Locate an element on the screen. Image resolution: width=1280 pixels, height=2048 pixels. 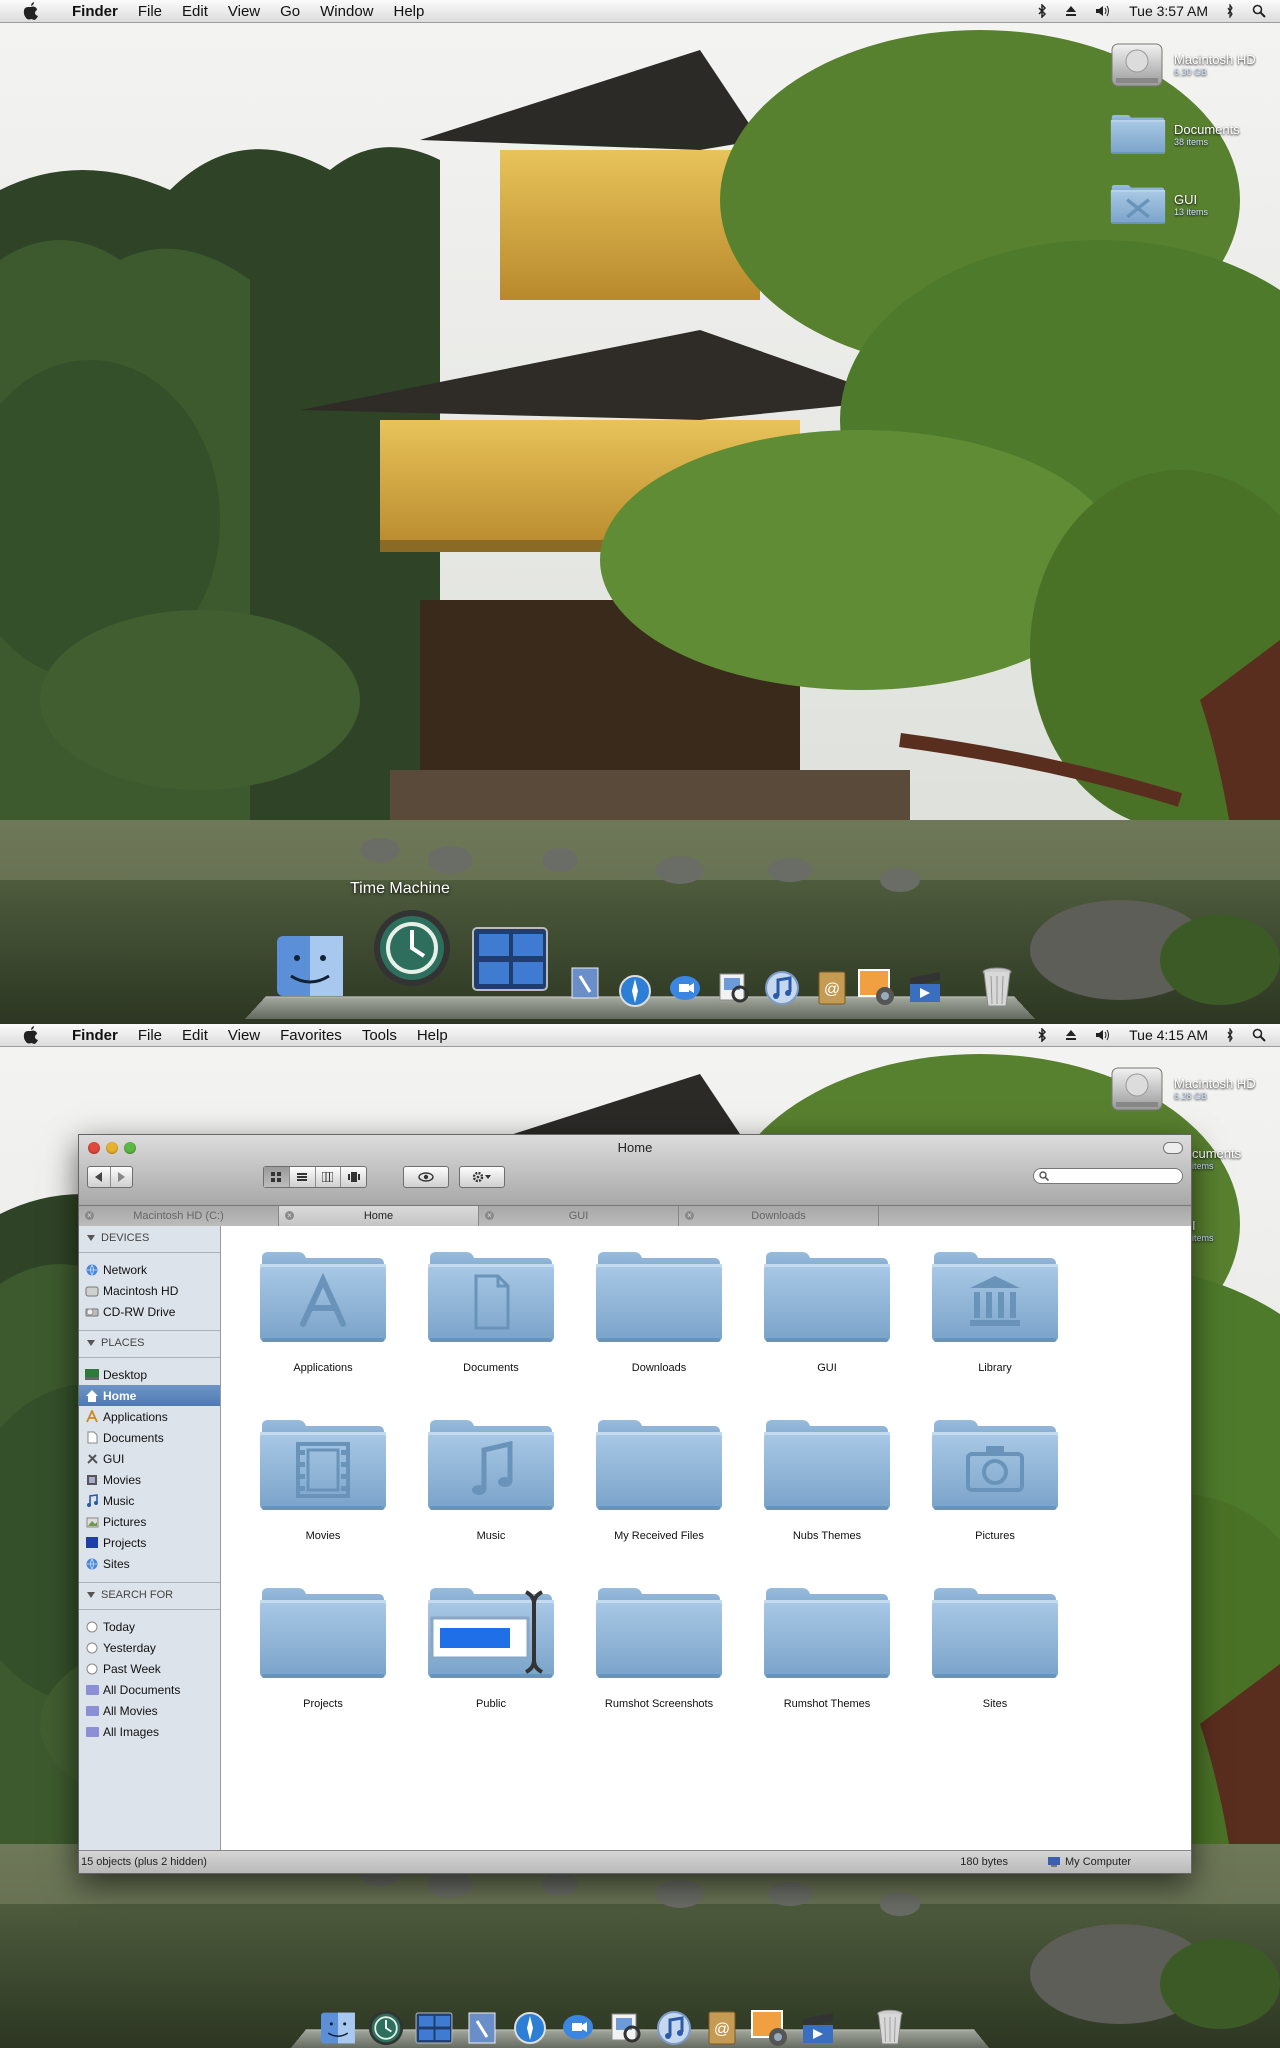
folder-item-movies: Movies is located at coordinates (323, 1498).